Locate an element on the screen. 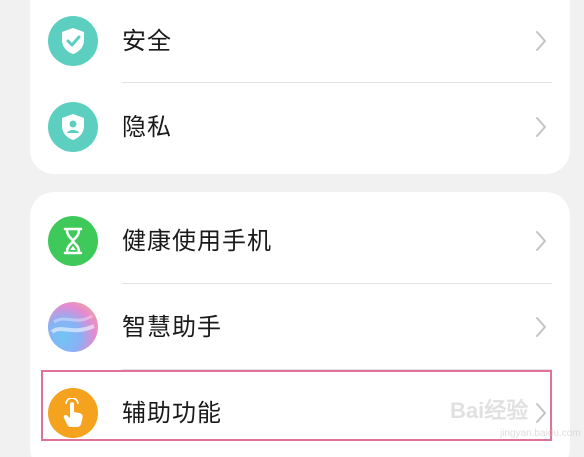  watermark-logo: Bai经验 is located at coordinates (489, 410).